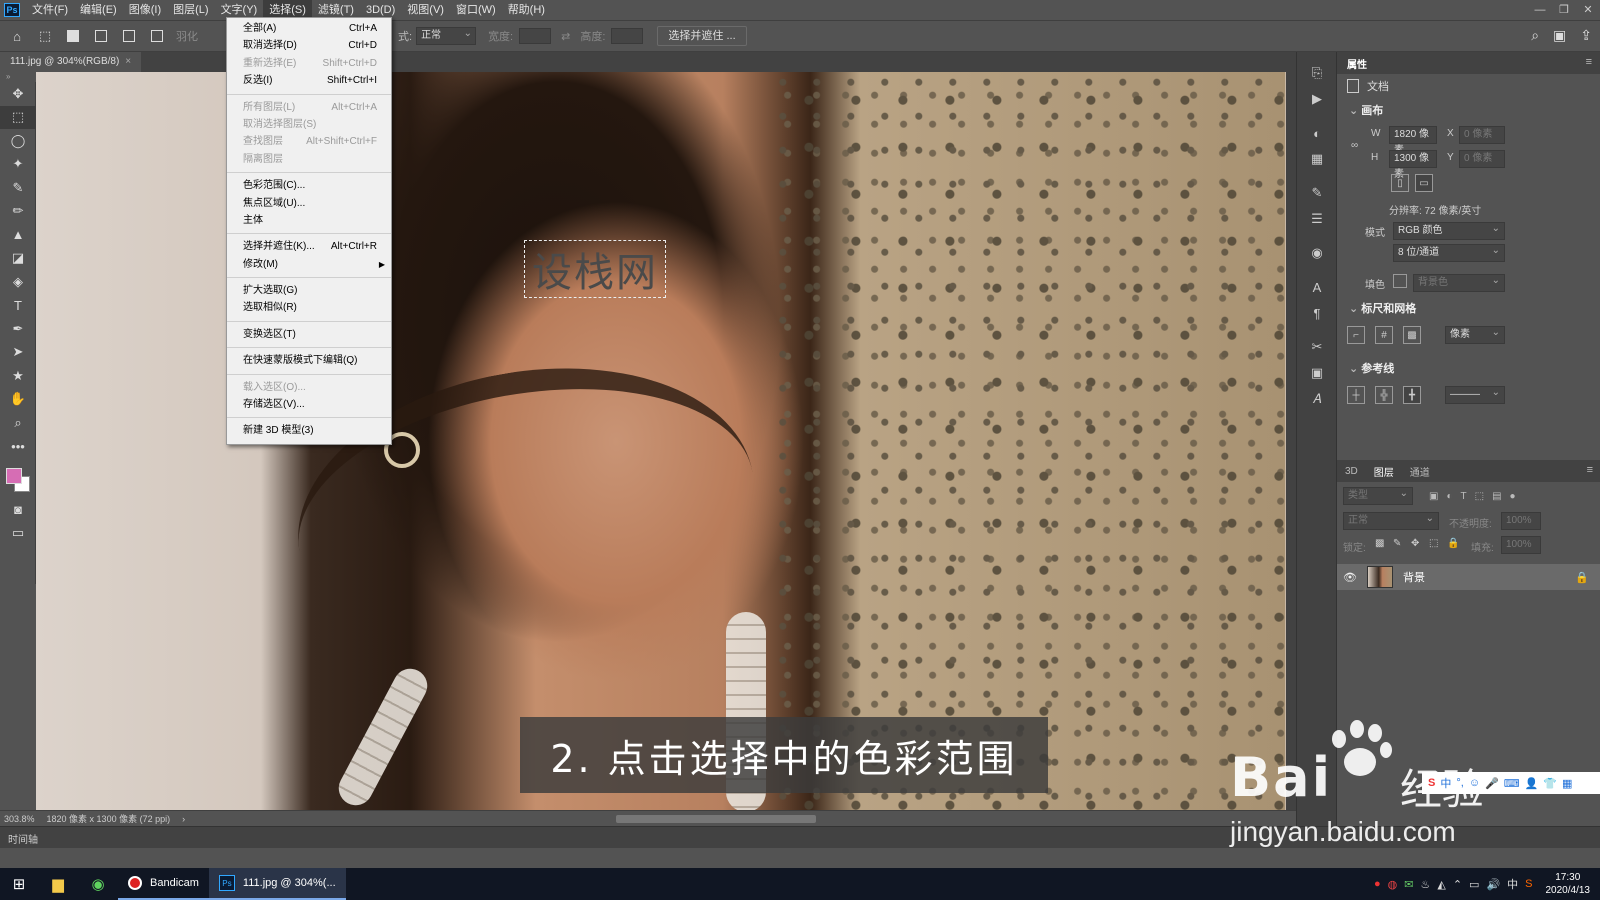  I want to click on swap-icon: ⇄, so click(565, 36).